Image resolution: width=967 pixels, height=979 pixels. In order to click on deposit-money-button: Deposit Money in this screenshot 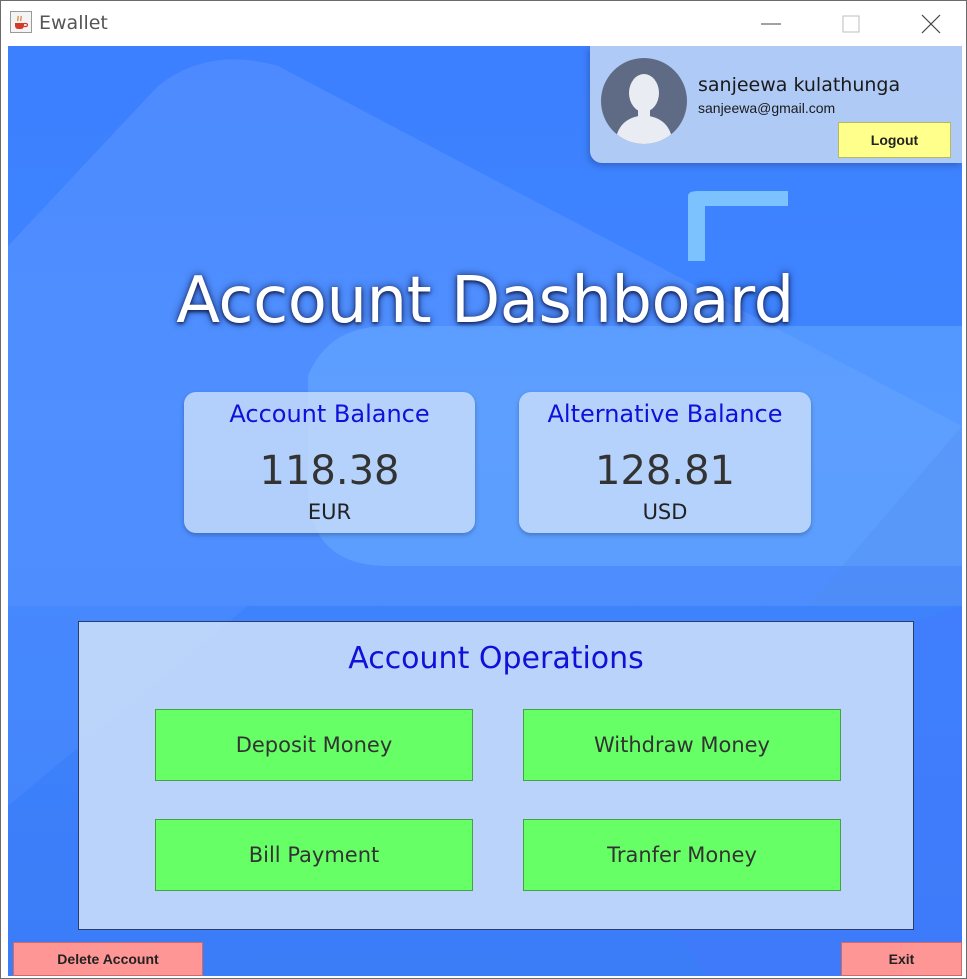, I will do `click(314, 745)`.